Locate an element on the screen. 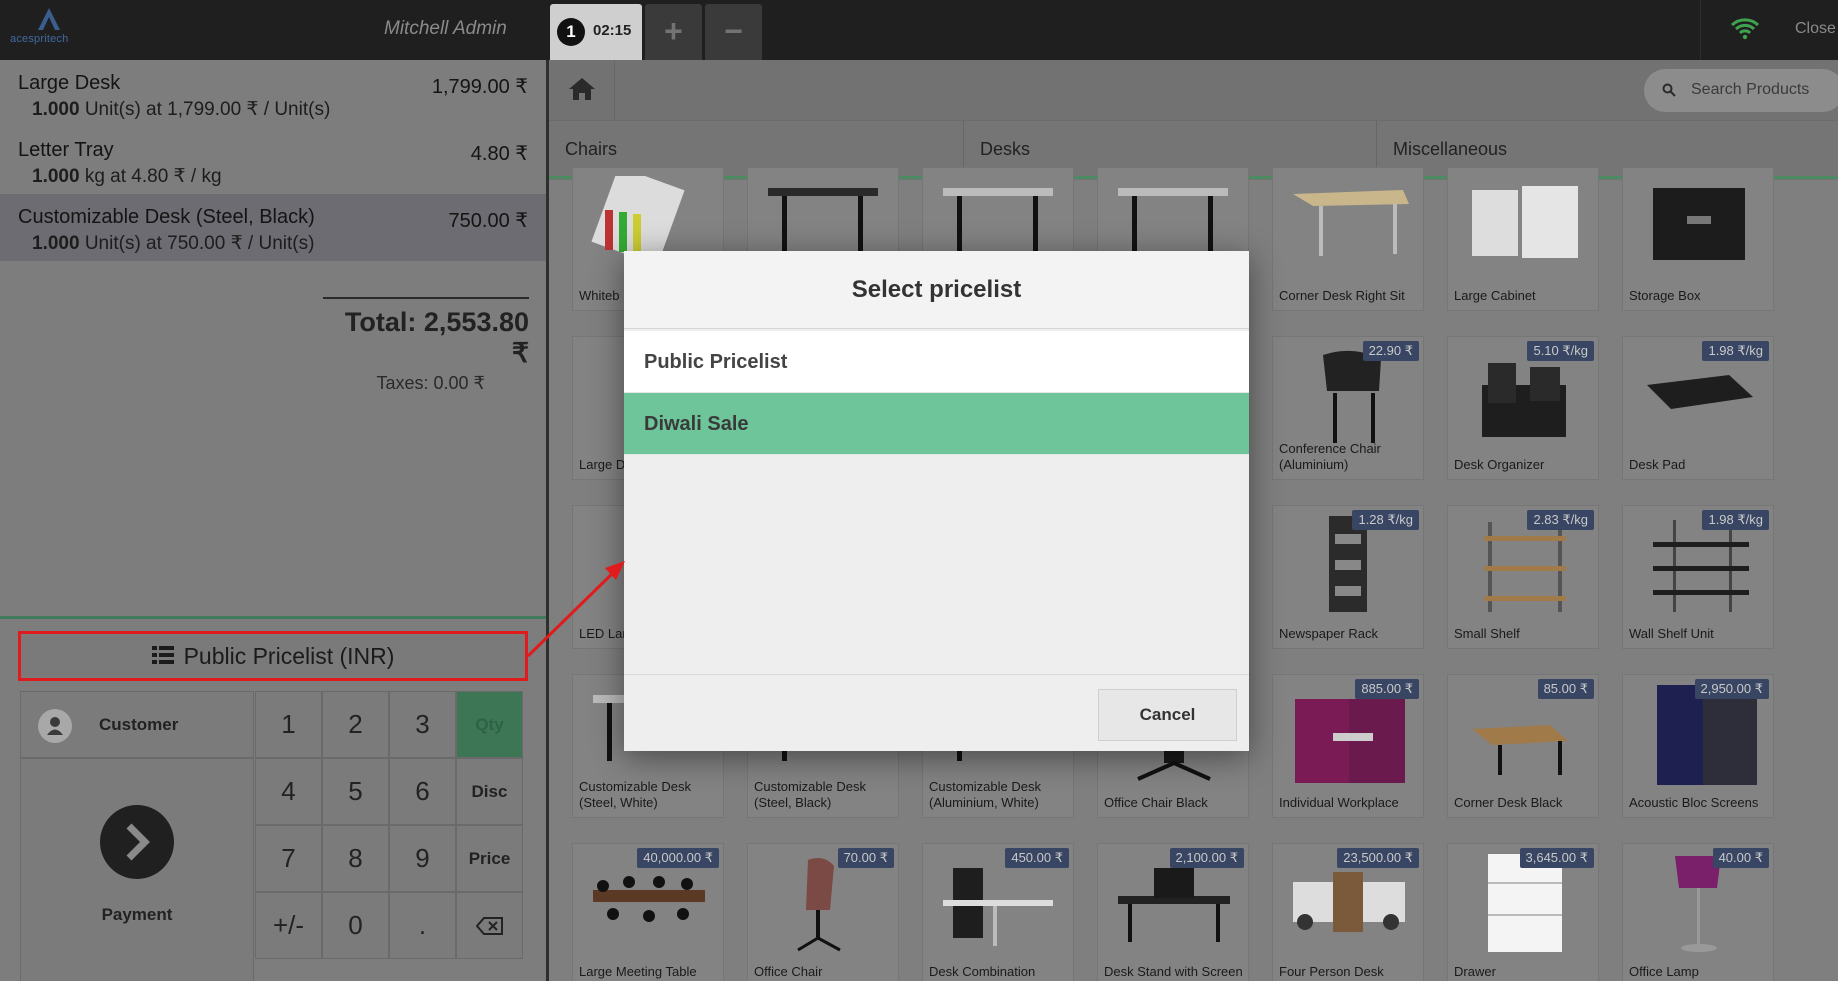 This screenshot has height=981, width=1838. order-totals: Total: 2,553.80 ₹ Taxes: 0.00 ₹ is located at coordinates (426, 345).